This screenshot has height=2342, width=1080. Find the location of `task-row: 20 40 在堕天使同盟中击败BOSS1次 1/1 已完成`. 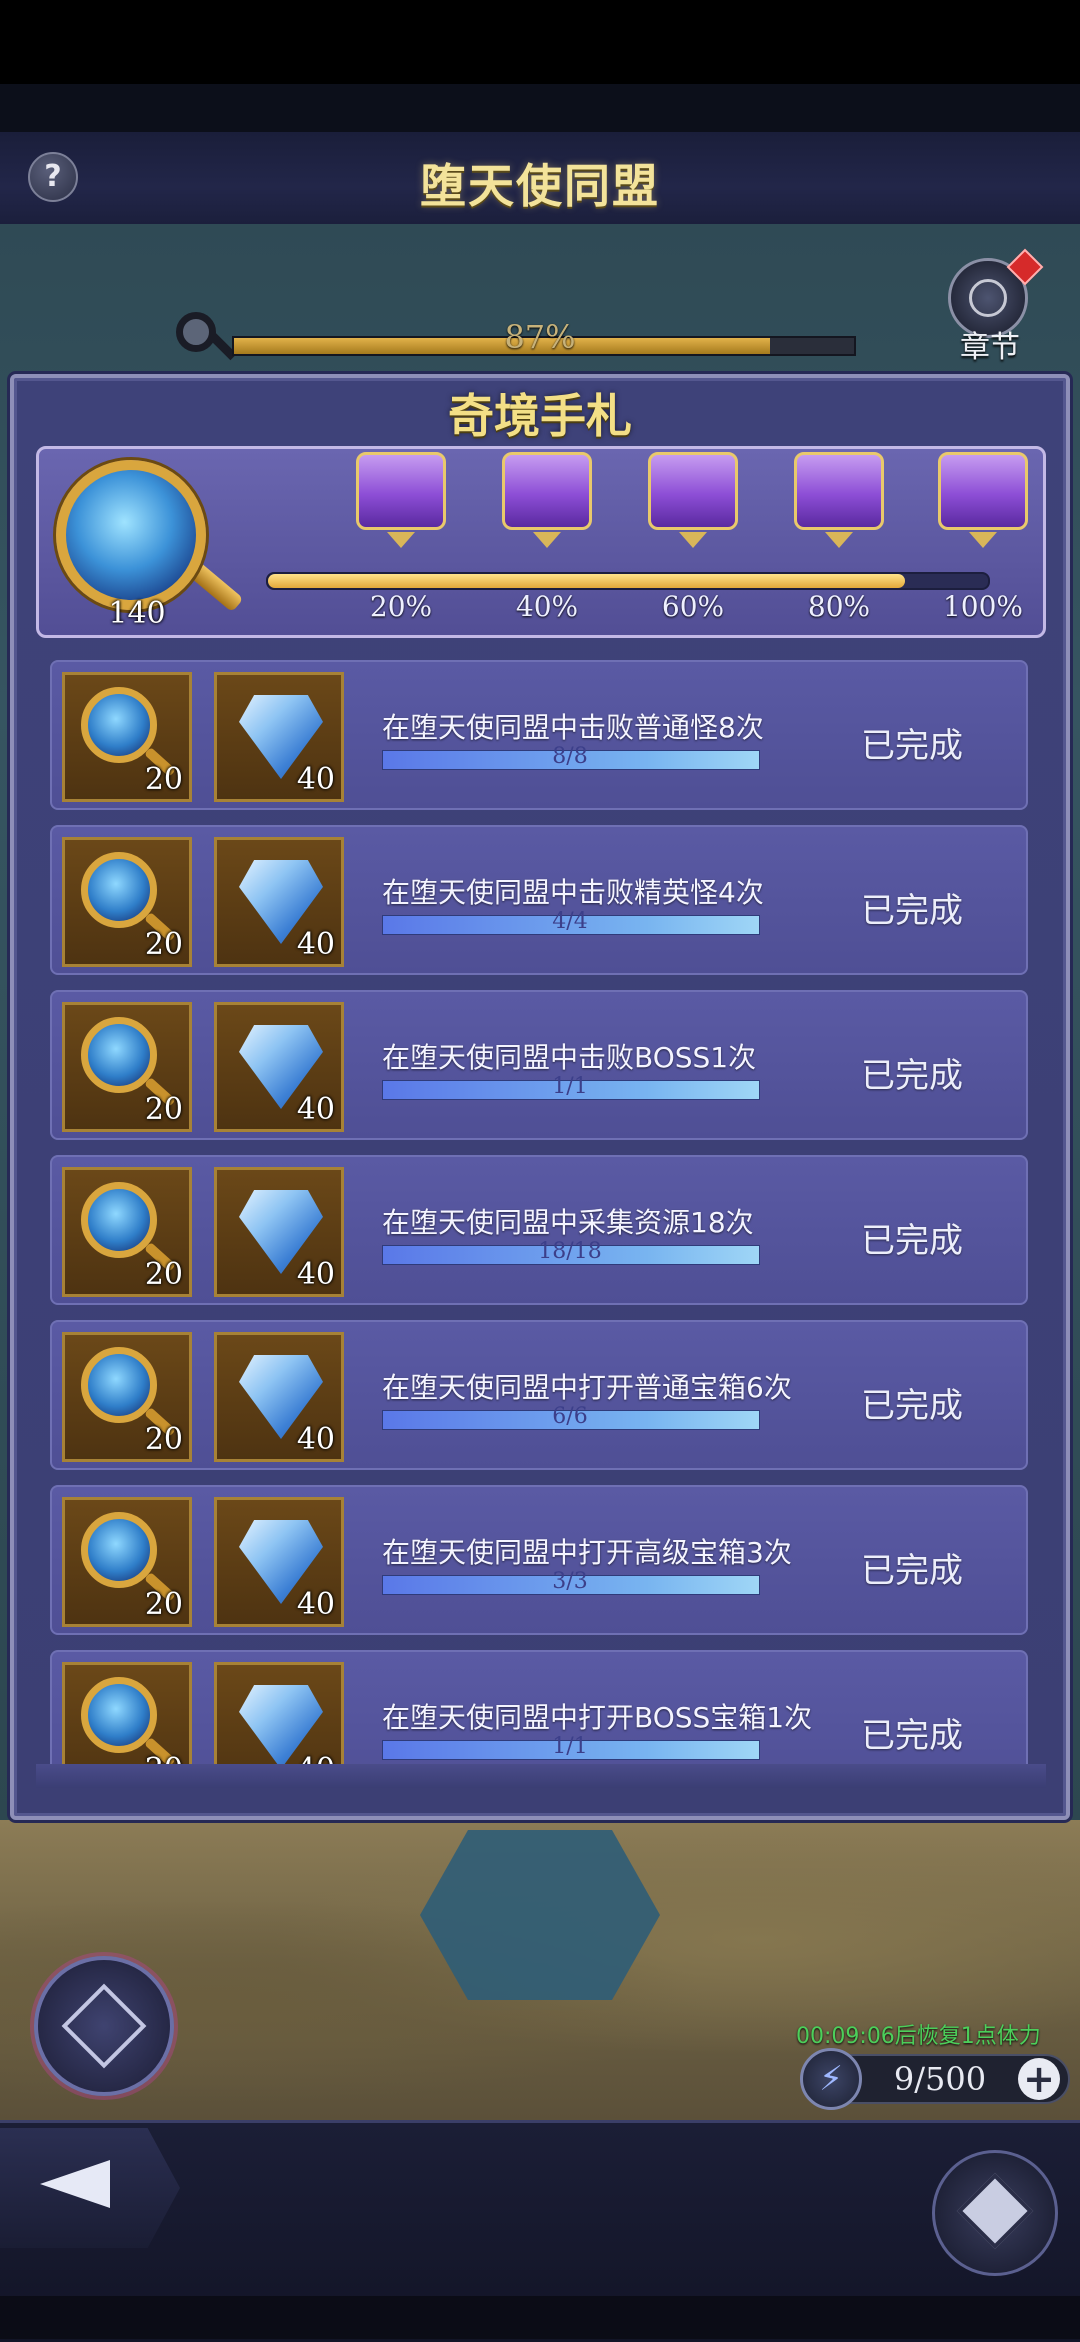

task-row: 20 40 在堕天使同盟中击败BOSS1次 1/1 已完成 is located at coordinates (539, 1065).